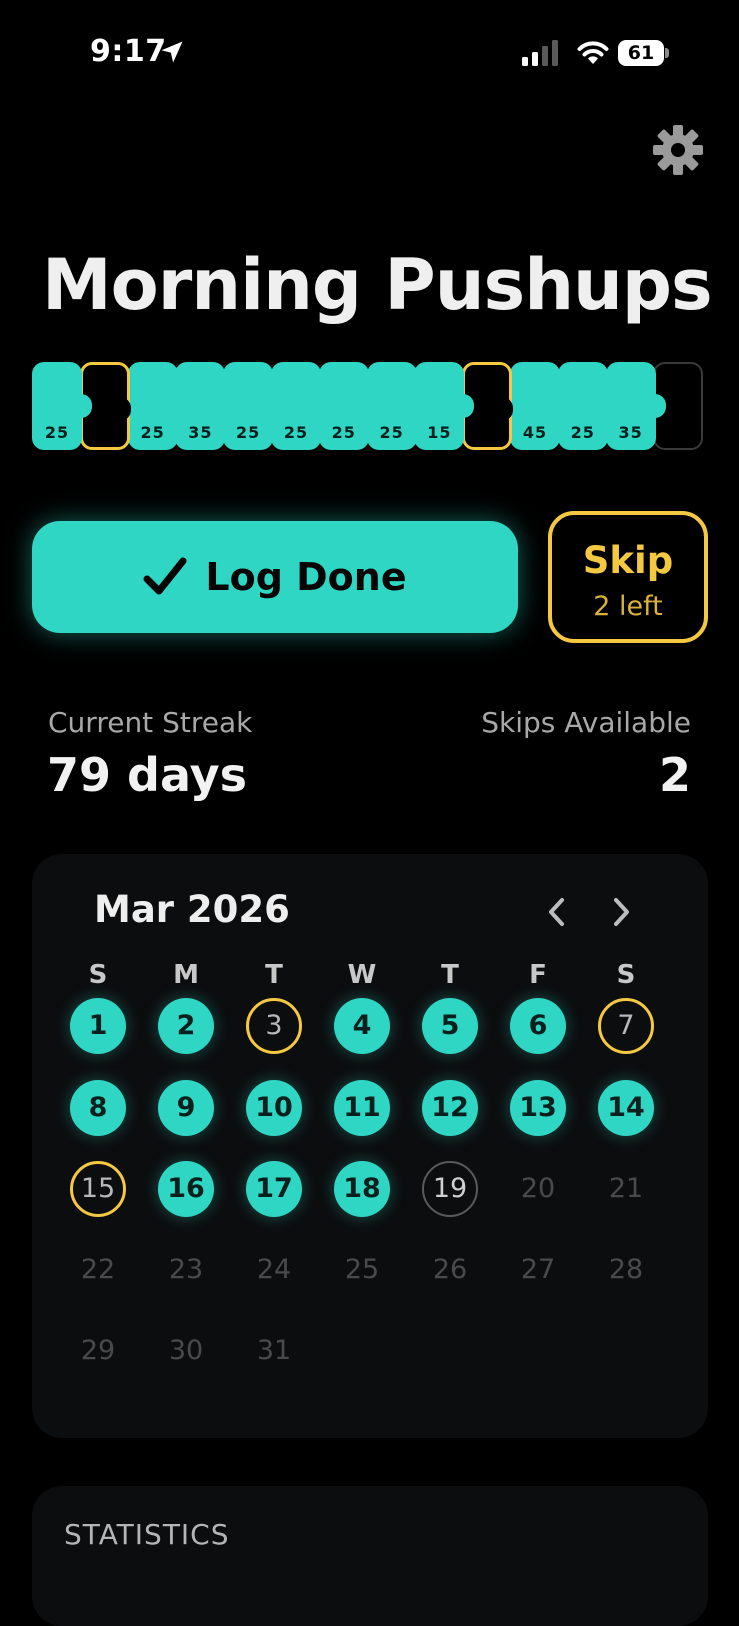  I want to click on skips-available-label: Skips Available, so click(586, 722).